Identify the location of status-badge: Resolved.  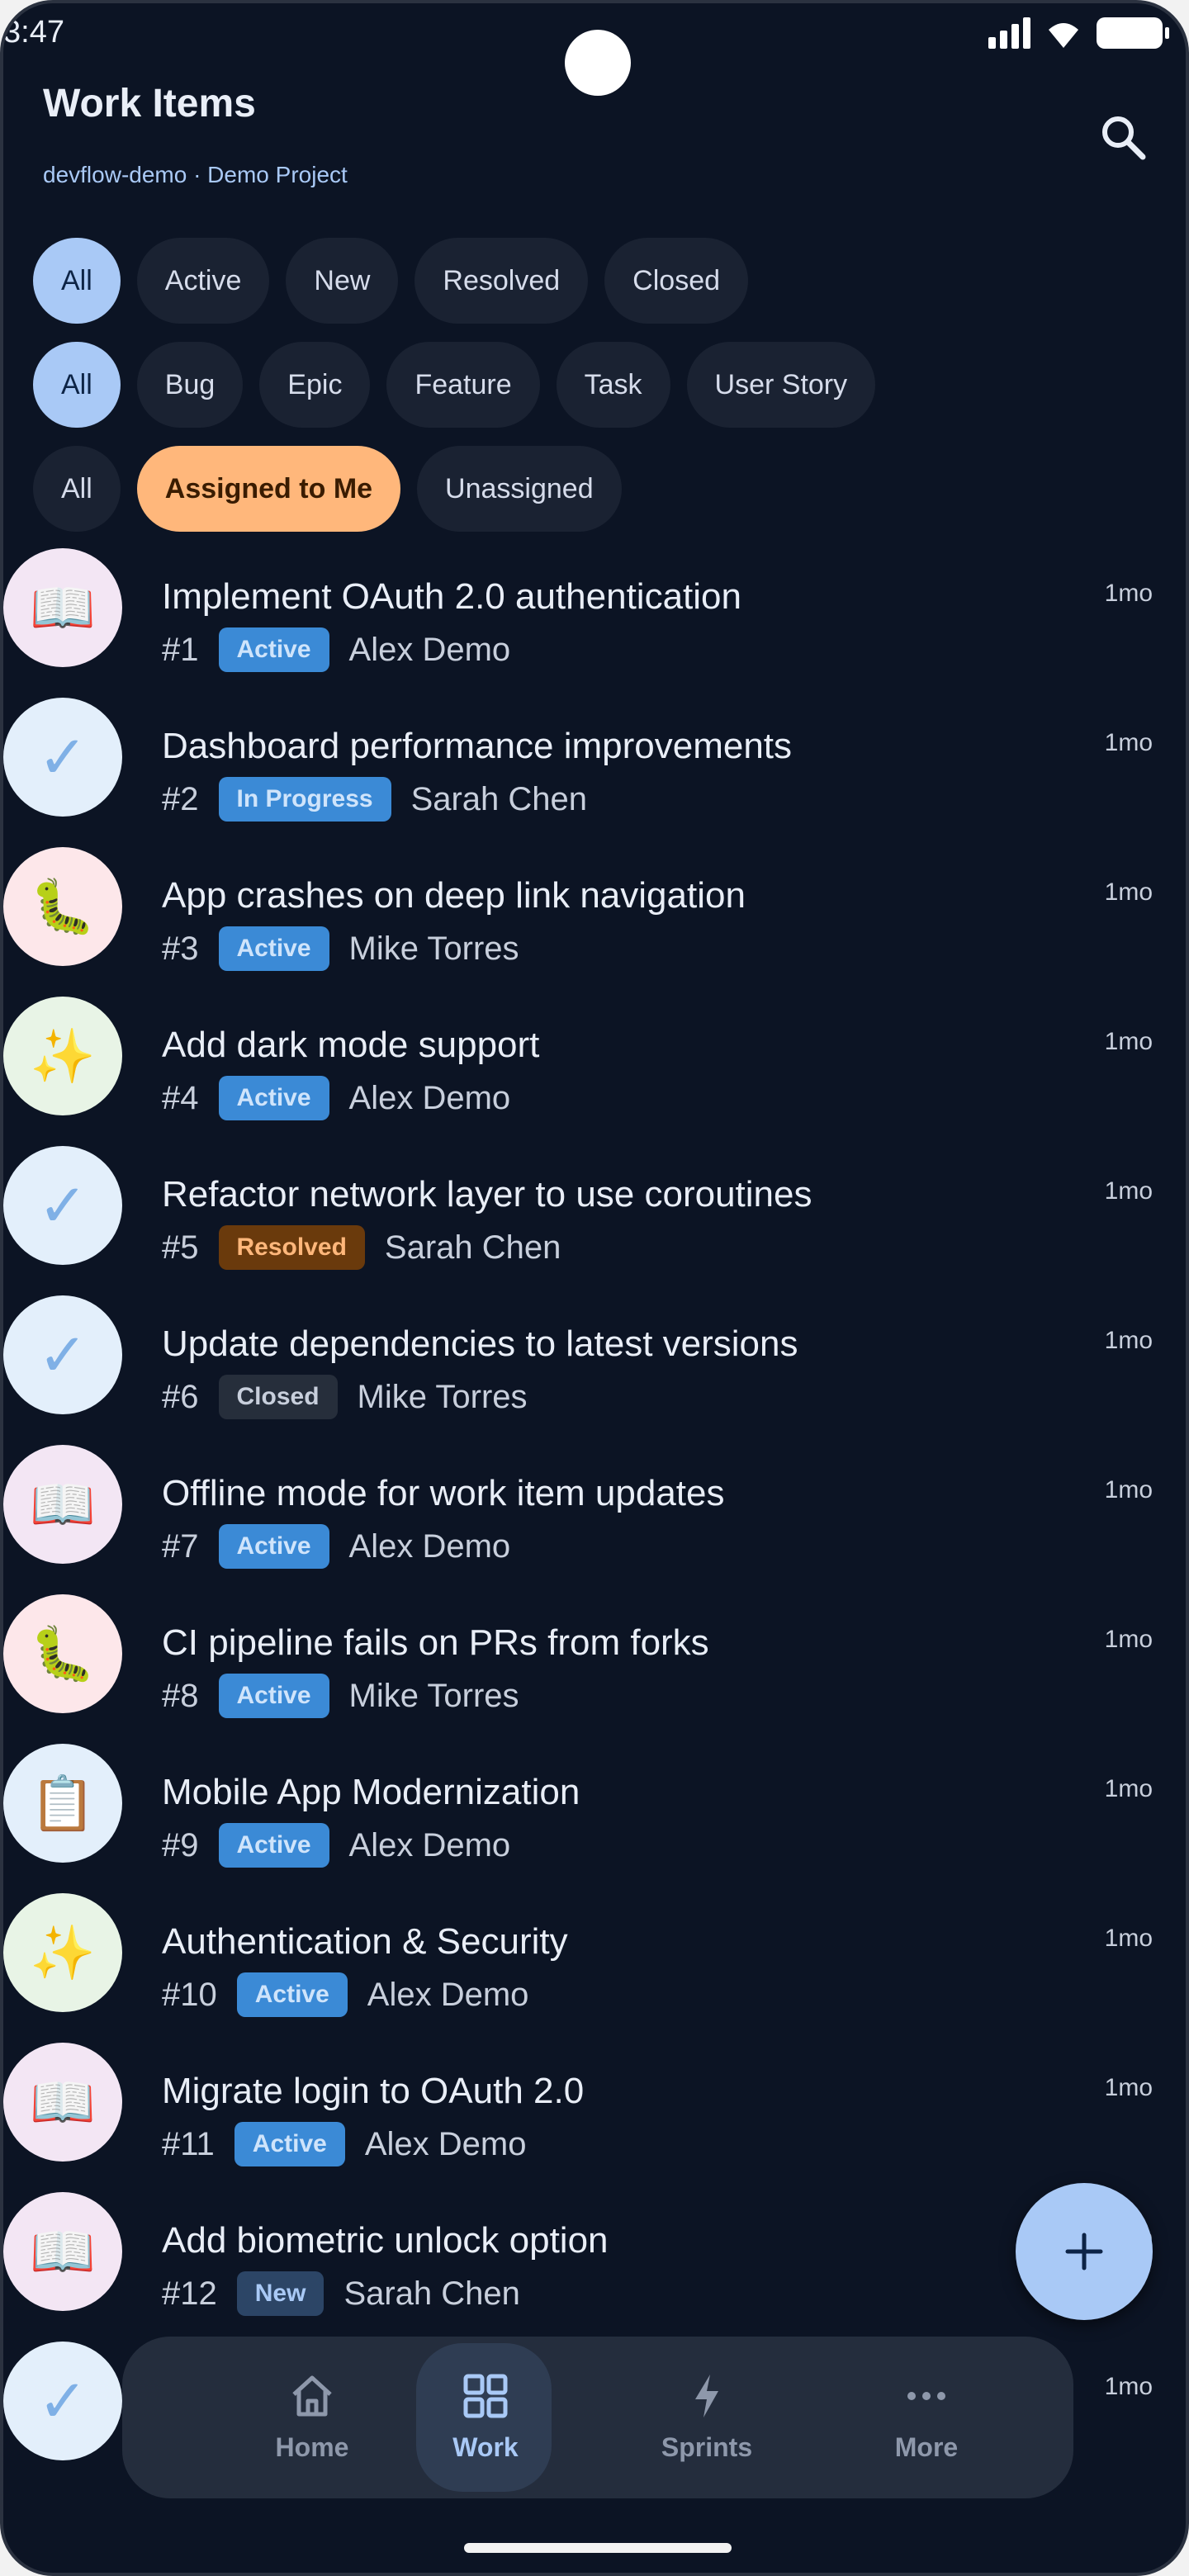
(291, 1247).